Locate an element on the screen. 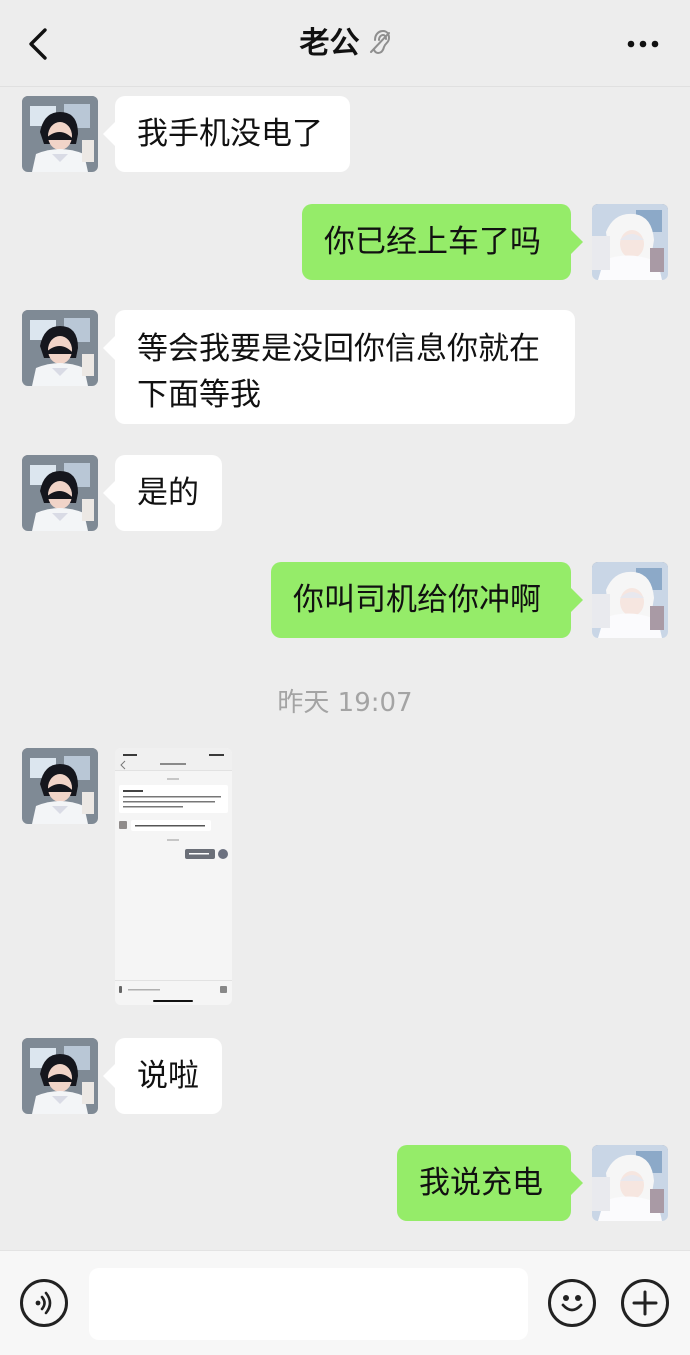 This screenshot has height=1355, width=690. chat-input-bar is located at coordinates (345, 1302).